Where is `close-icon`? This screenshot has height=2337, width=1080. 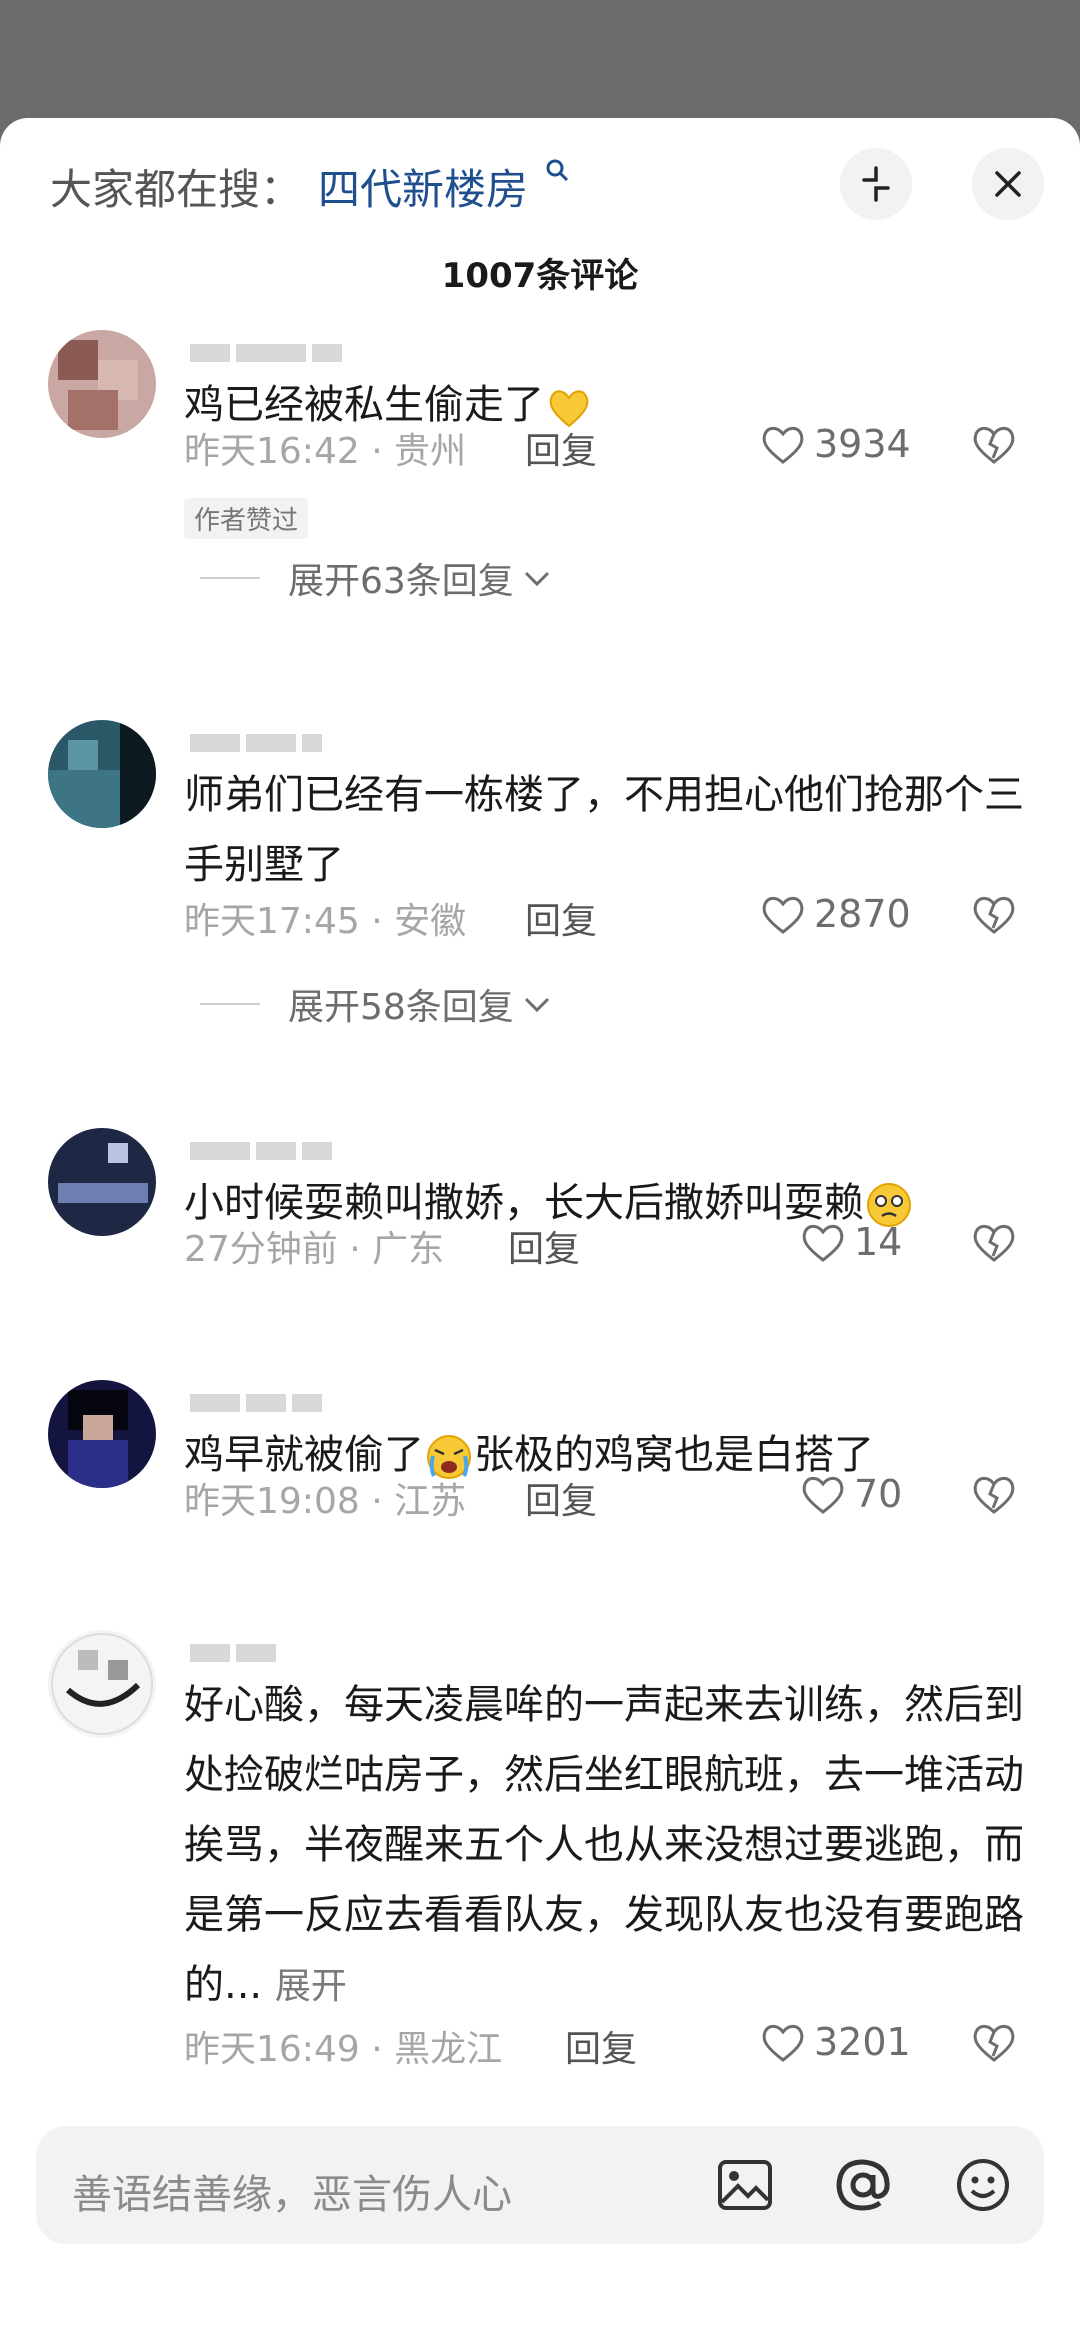 close-icon is located at coordinates (1008, 184).